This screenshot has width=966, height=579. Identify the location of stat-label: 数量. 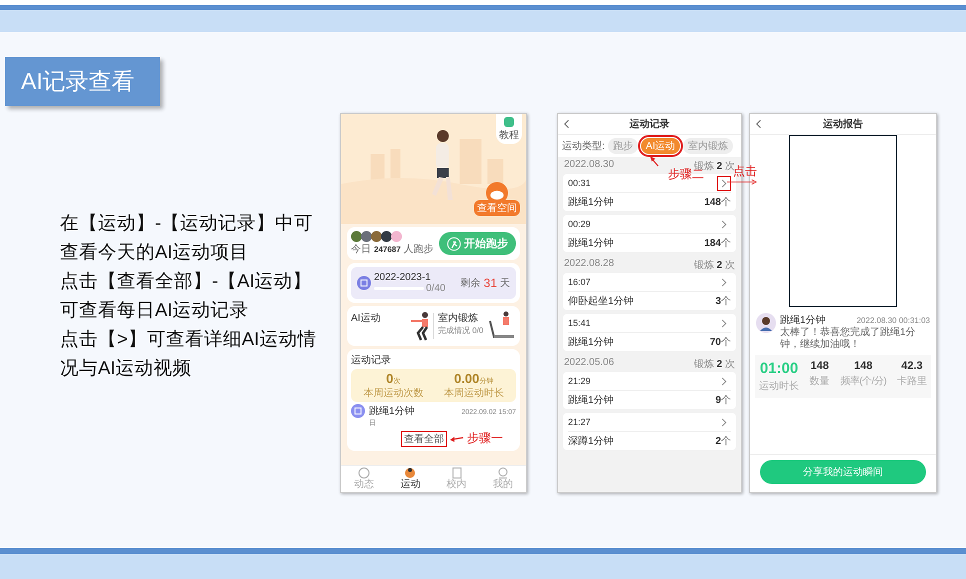
(820, 381).